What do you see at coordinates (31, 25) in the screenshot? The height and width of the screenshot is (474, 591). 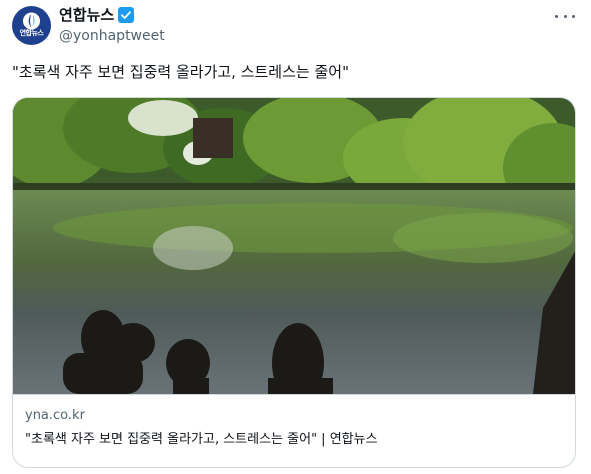 I see `avatar: 연합뉴스` at bounding box center [31, 25].